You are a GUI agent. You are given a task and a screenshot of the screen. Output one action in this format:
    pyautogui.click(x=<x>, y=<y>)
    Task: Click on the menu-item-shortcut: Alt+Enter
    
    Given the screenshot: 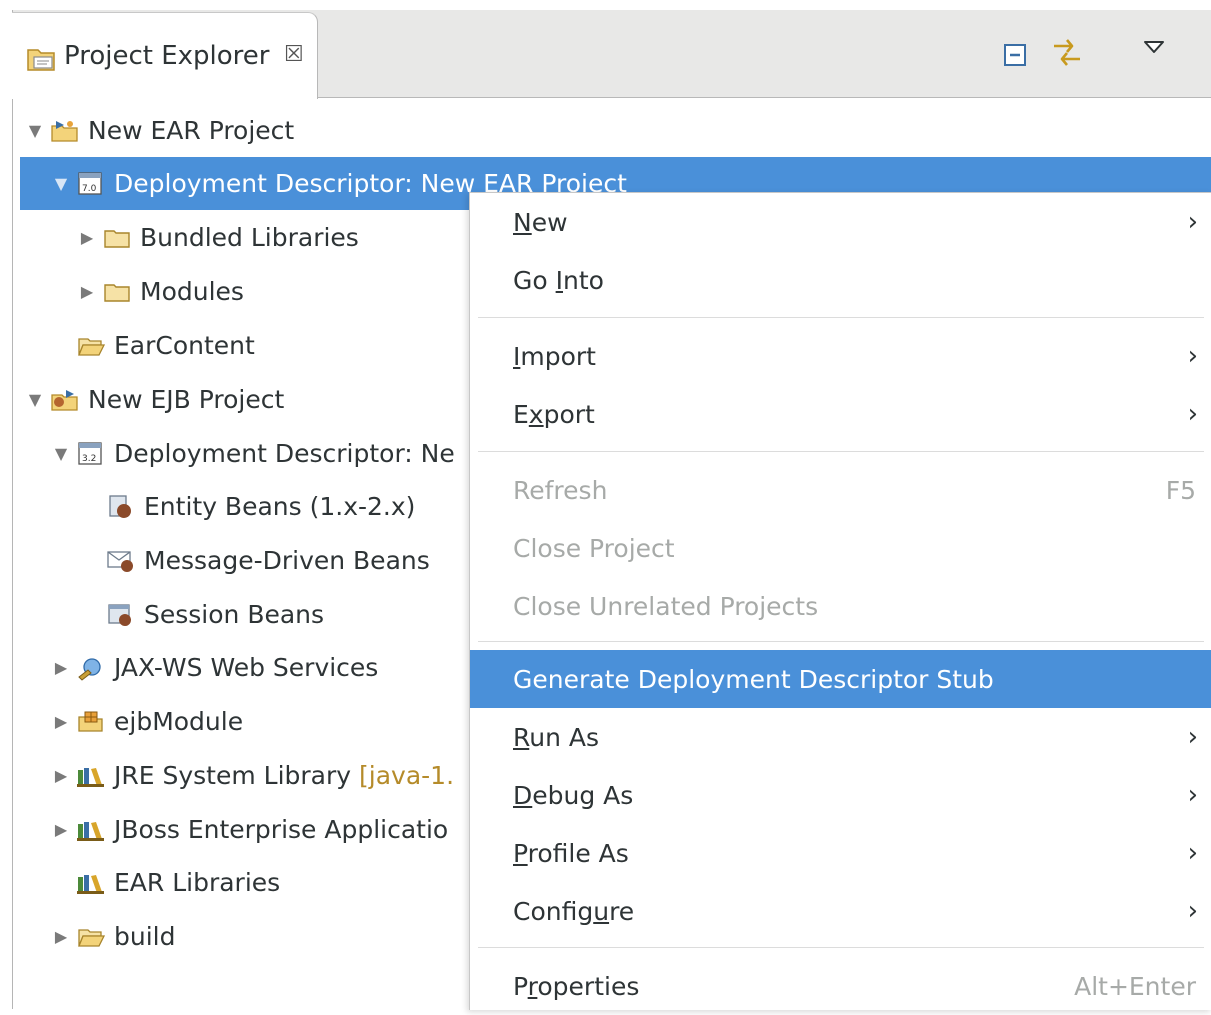 What is the action you would take?
    pyautogui.click(x=1135, y=986)
    